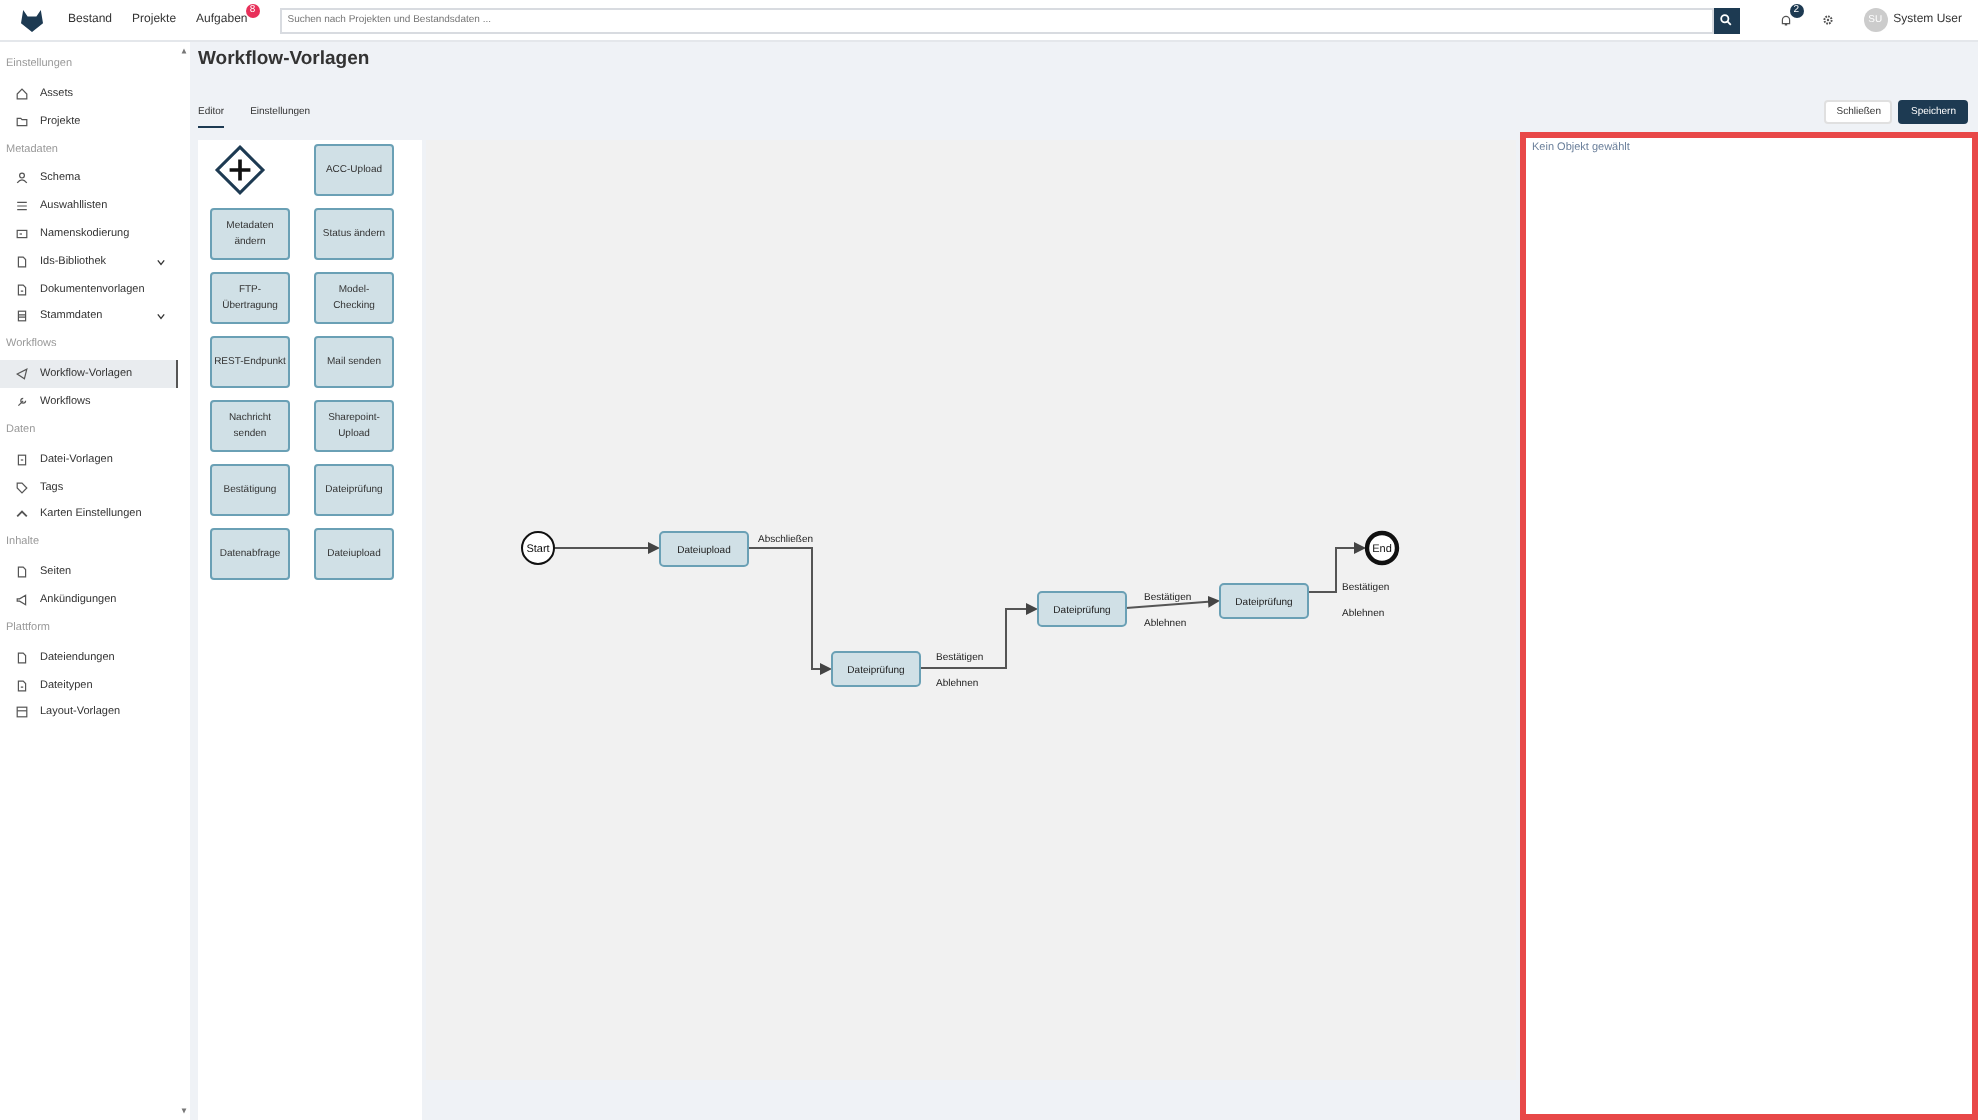 This screenshot has height=1120, width=1978. What do you see at coordinates (22, 600) in the screenshot?
I see `megaphone-icon` at bounding box center [22, 600].